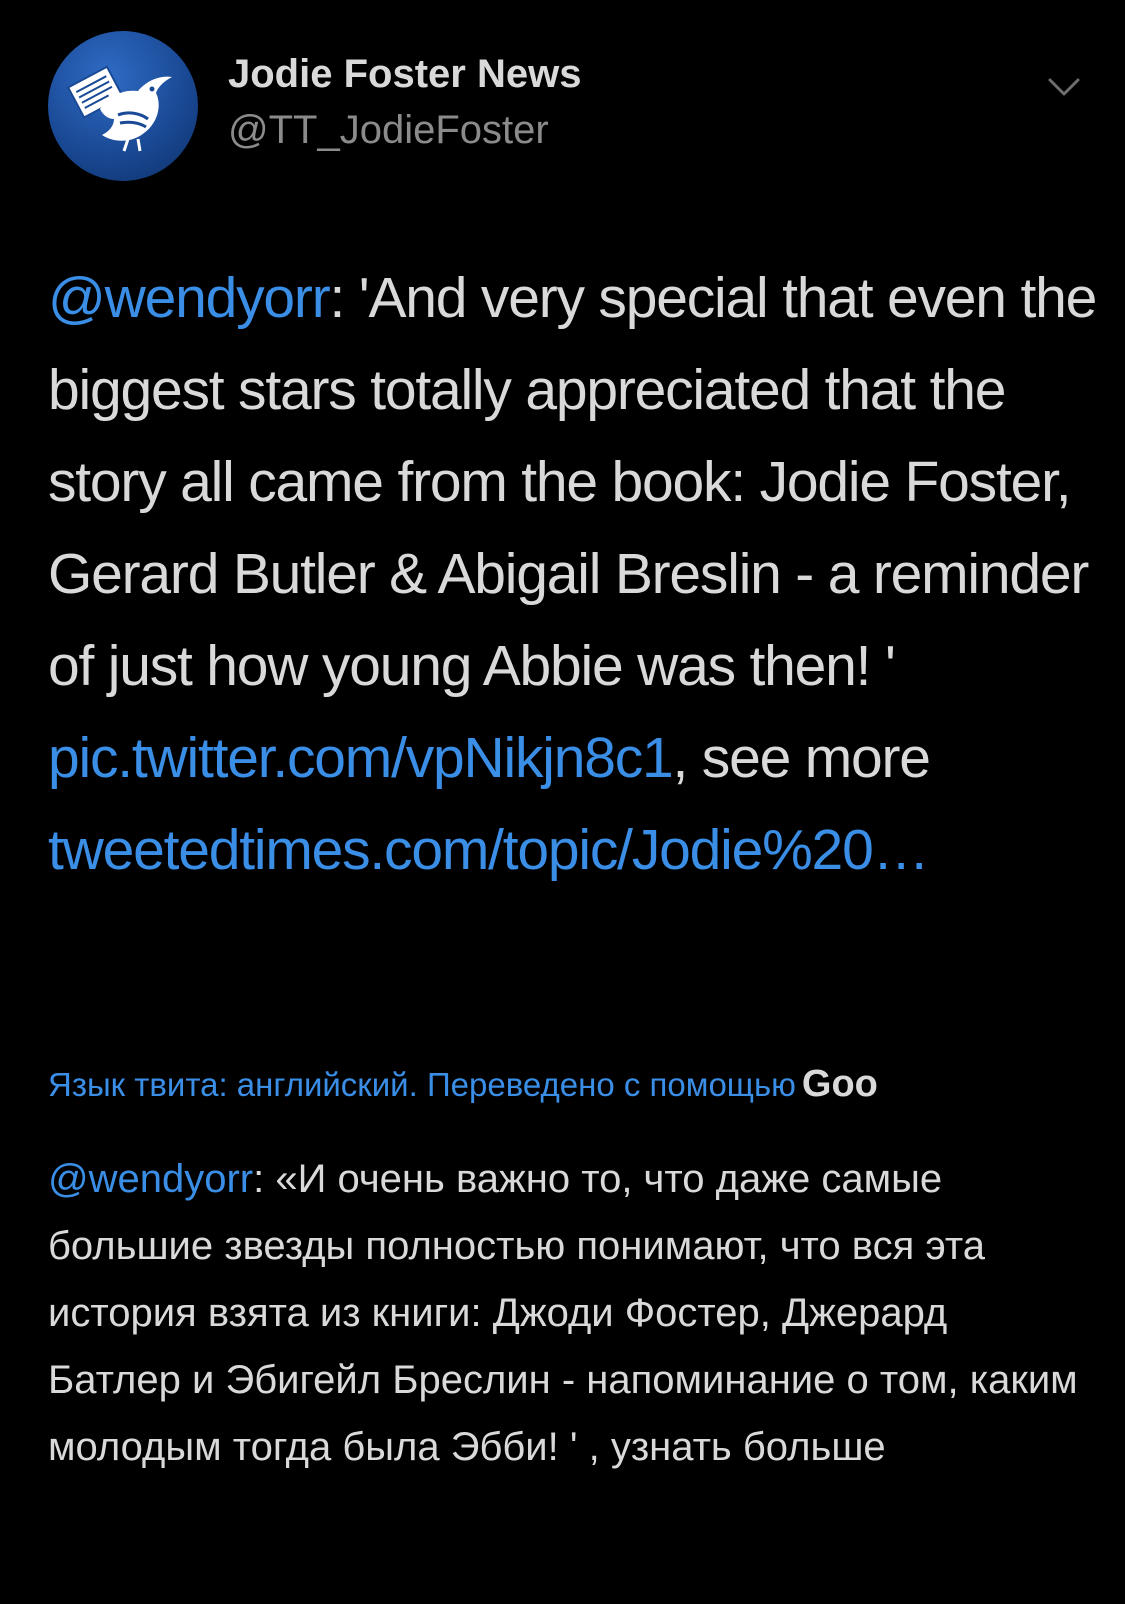 This screenshot has height=1604, width=1125. I want to click on tweet-header: Jodie Foster News @TT_JodieFoster, so click(562, 100).